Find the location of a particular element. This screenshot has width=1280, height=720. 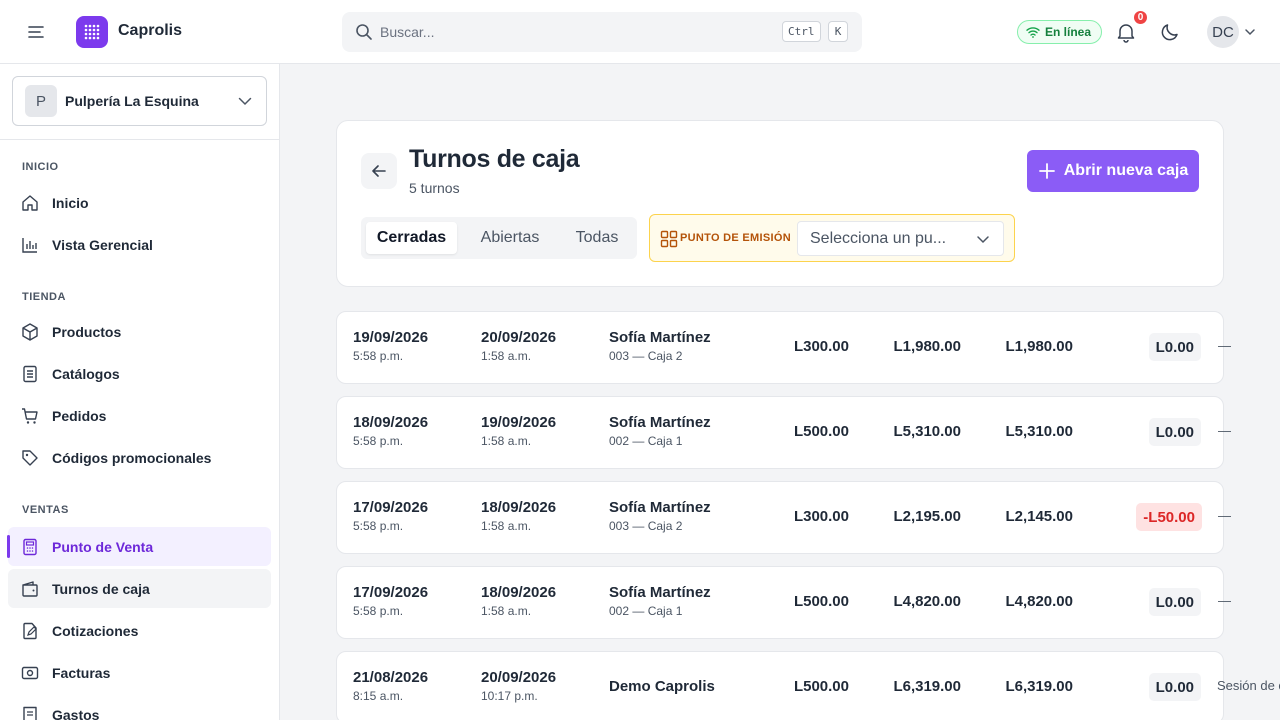

search-bar: Ctrl K is located at coordinates (602, 32).